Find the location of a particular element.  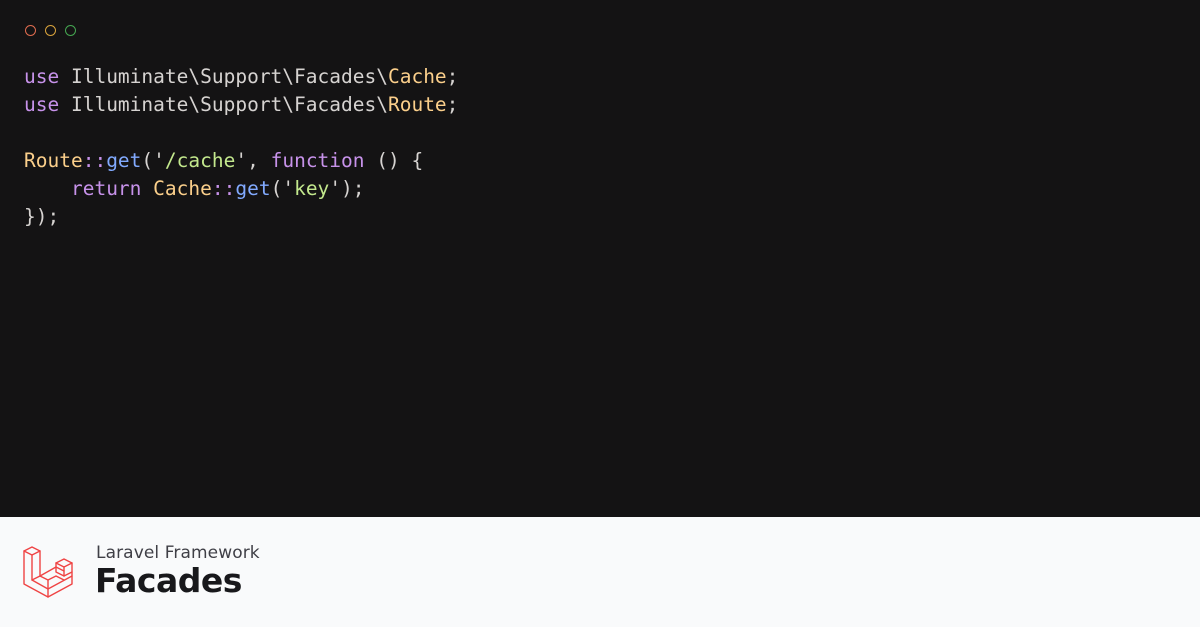

close-dot-icon is located at coordinates (30, 30).